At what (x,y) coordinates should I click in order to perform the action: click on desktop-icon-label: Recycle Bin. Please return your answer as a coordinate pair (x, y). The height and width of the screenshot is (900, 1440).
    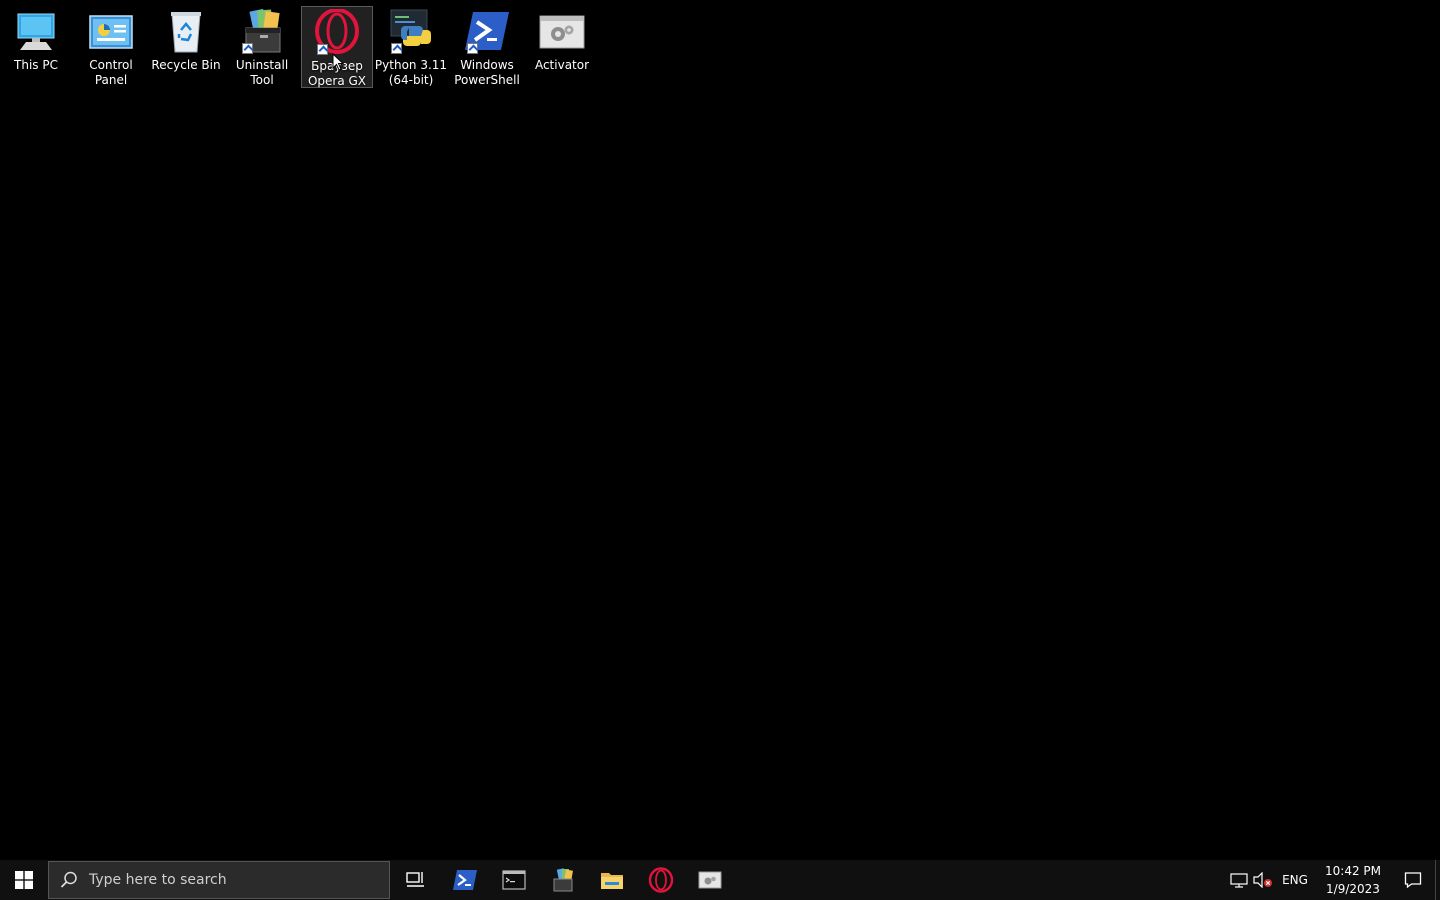
    Looking at the image, I should click on (186, 65).